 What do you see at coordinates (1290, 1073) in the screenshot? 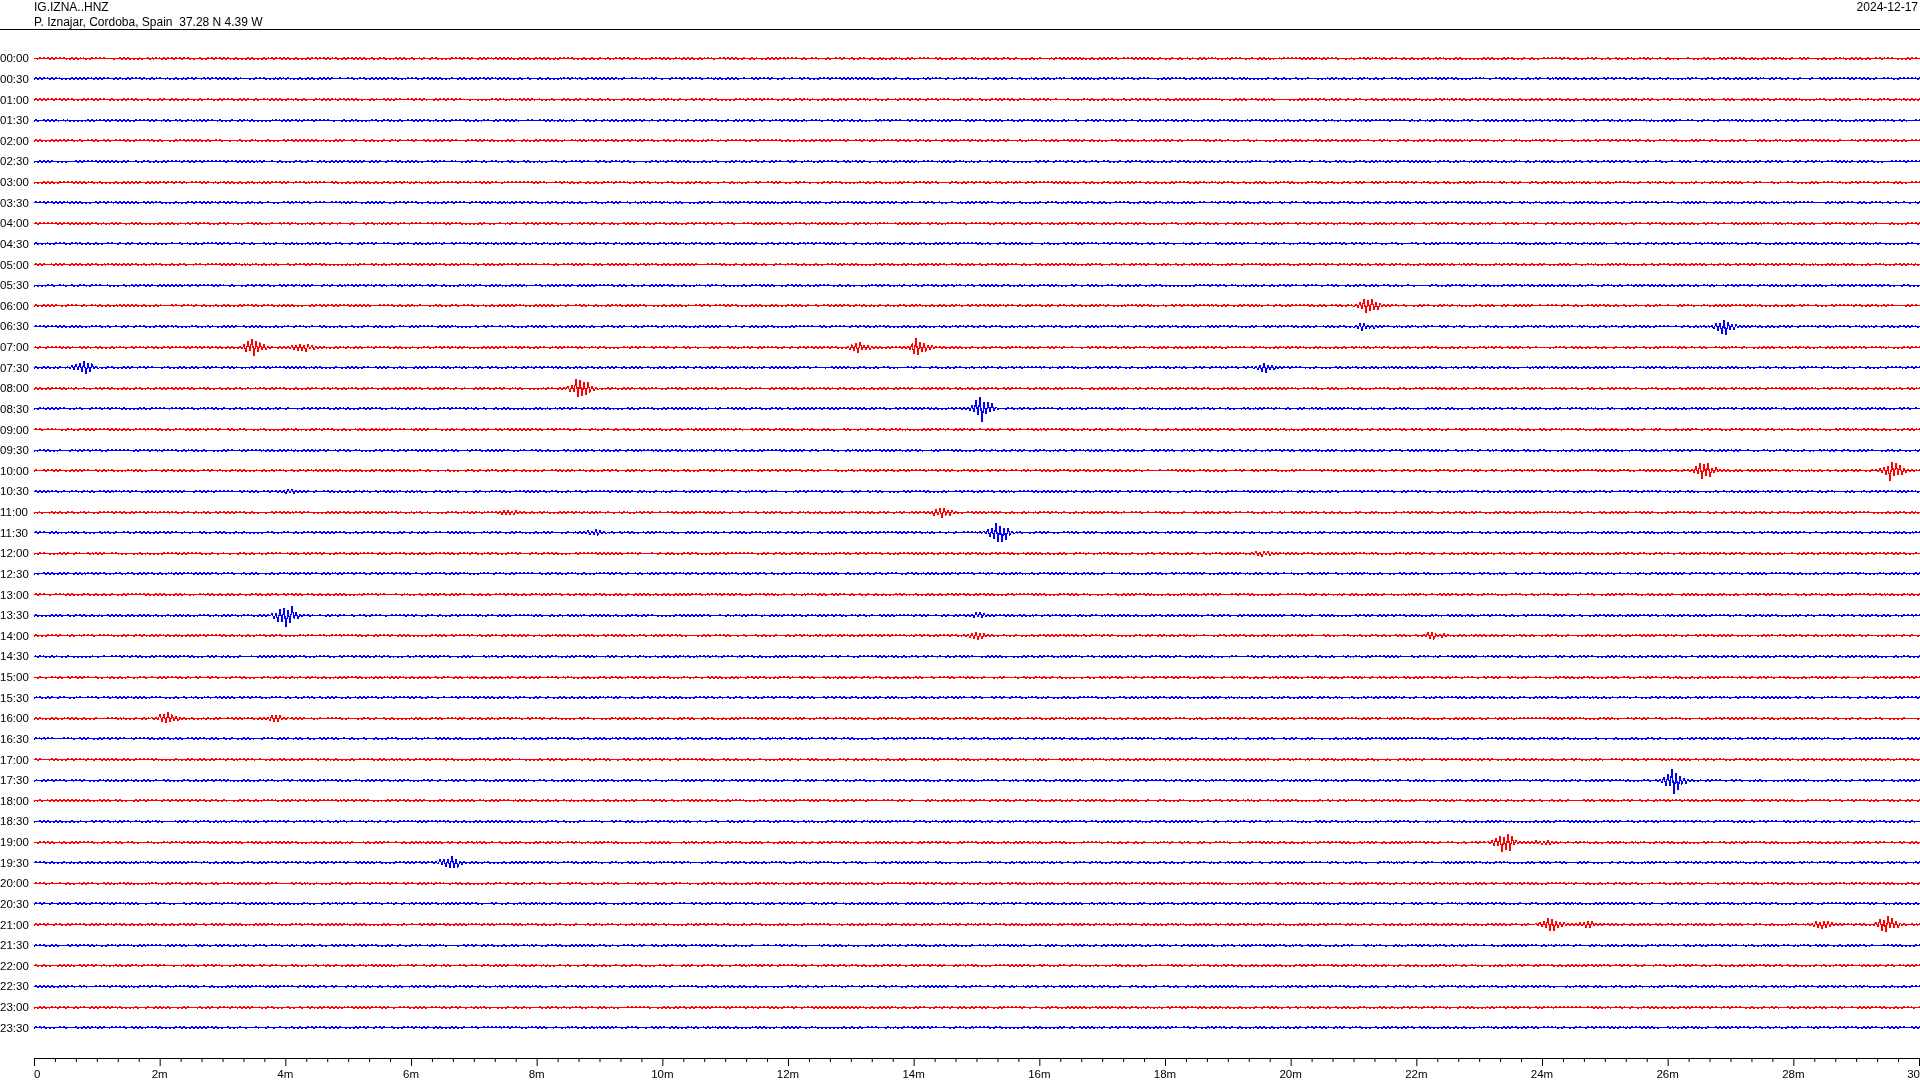
I see `tick-label: 20m` at bounding box center [1290, 1073].